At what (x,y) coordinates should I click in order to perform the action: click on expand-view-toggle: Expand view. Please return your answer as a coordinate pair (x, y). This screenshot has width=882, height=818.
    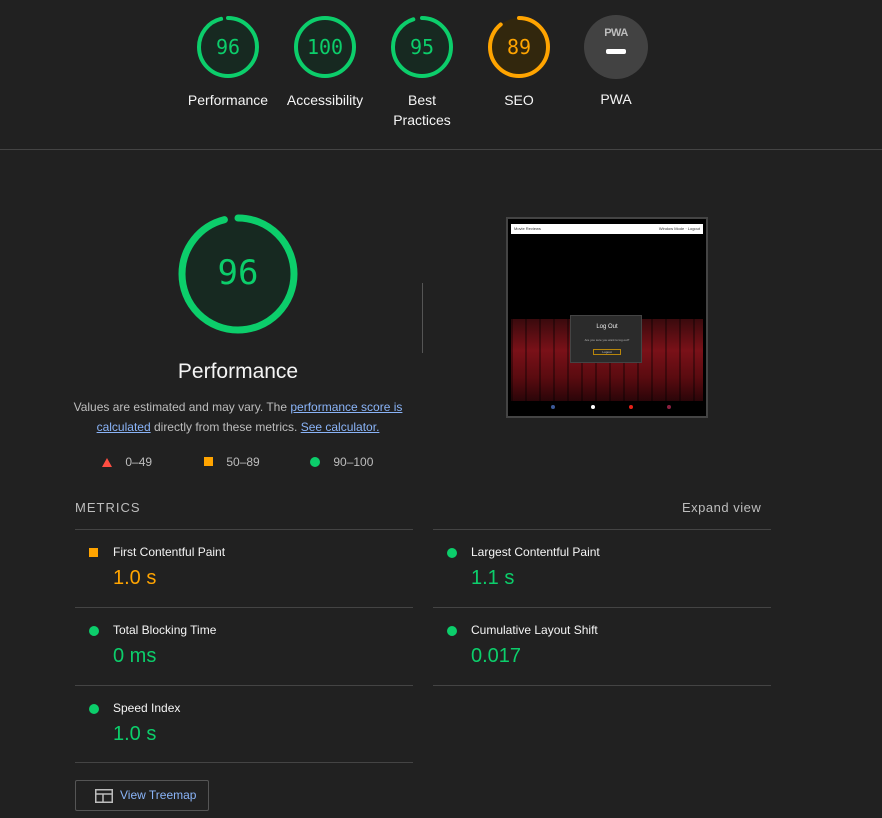
    Looking at the image, I should click on (721, 507).